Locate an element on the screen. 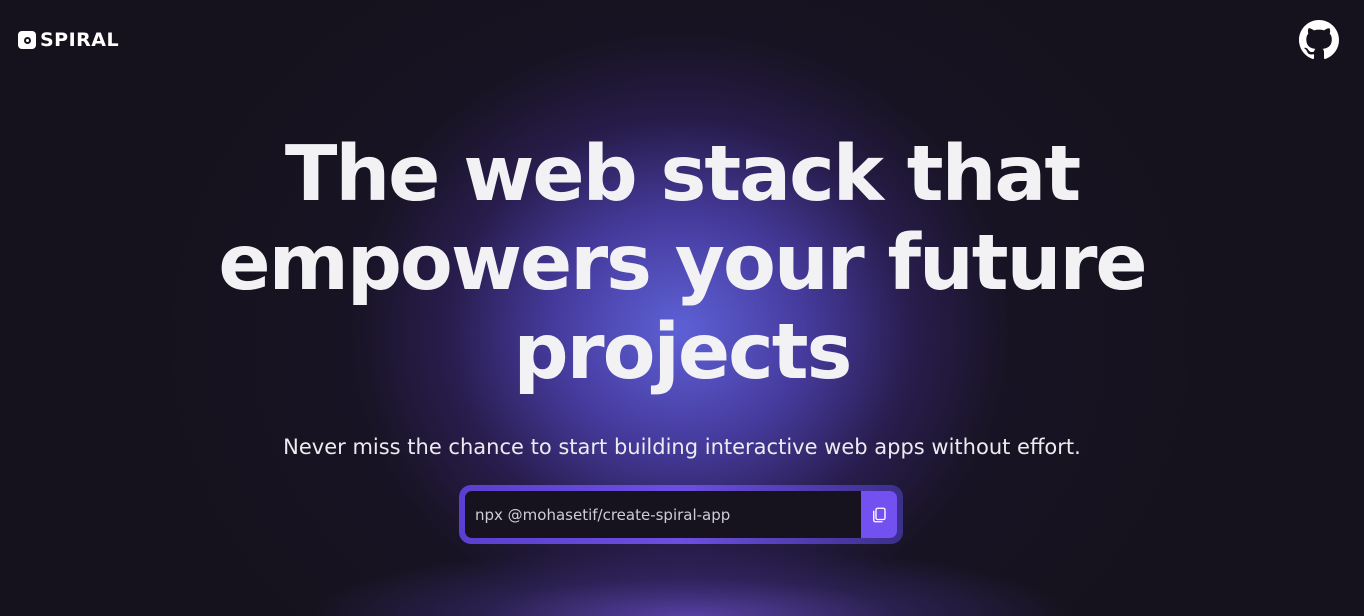  install-command-text: npx @mohasetif/create-spiral-app is located at coordinates (663, 514).